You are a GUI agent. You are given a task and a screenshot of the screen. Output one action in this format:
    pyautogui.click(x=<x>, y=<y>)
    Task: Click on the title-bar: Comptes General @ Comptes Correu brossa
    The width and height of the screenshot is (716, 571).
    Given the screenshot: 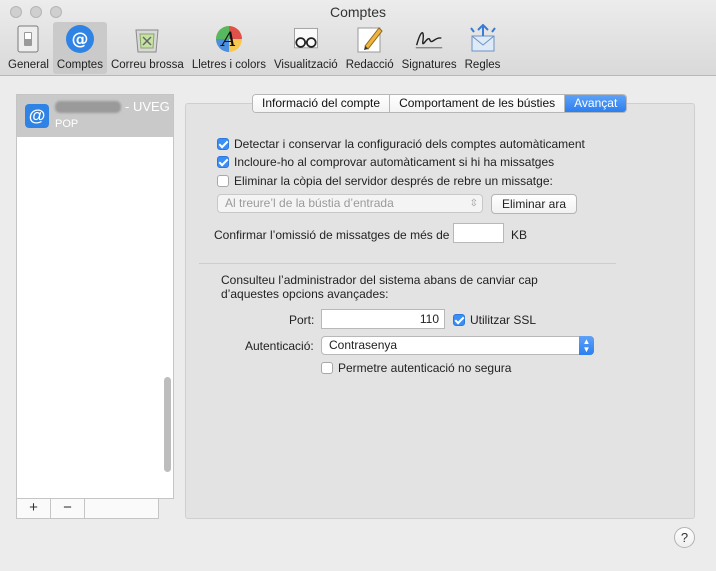 What is the action you would take?
    pyautogui.click(x=358, y=38)
    